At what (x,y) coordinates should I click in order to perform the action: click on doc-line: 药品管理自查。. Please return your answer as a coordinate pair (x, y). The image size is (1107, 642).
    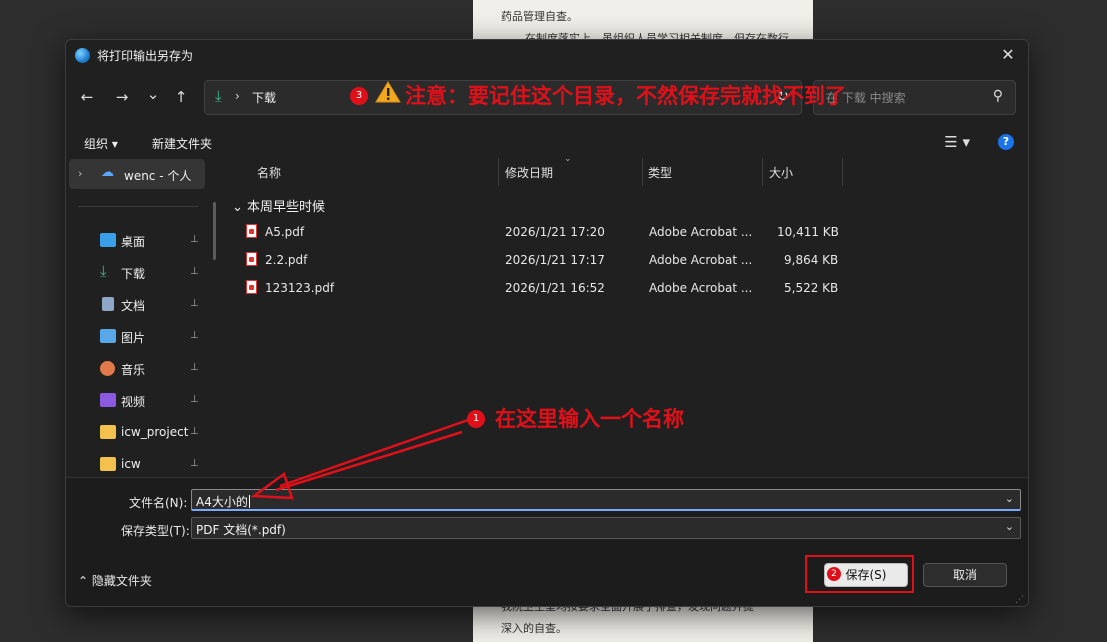
    Looking at the image, I should click on (539, 16).